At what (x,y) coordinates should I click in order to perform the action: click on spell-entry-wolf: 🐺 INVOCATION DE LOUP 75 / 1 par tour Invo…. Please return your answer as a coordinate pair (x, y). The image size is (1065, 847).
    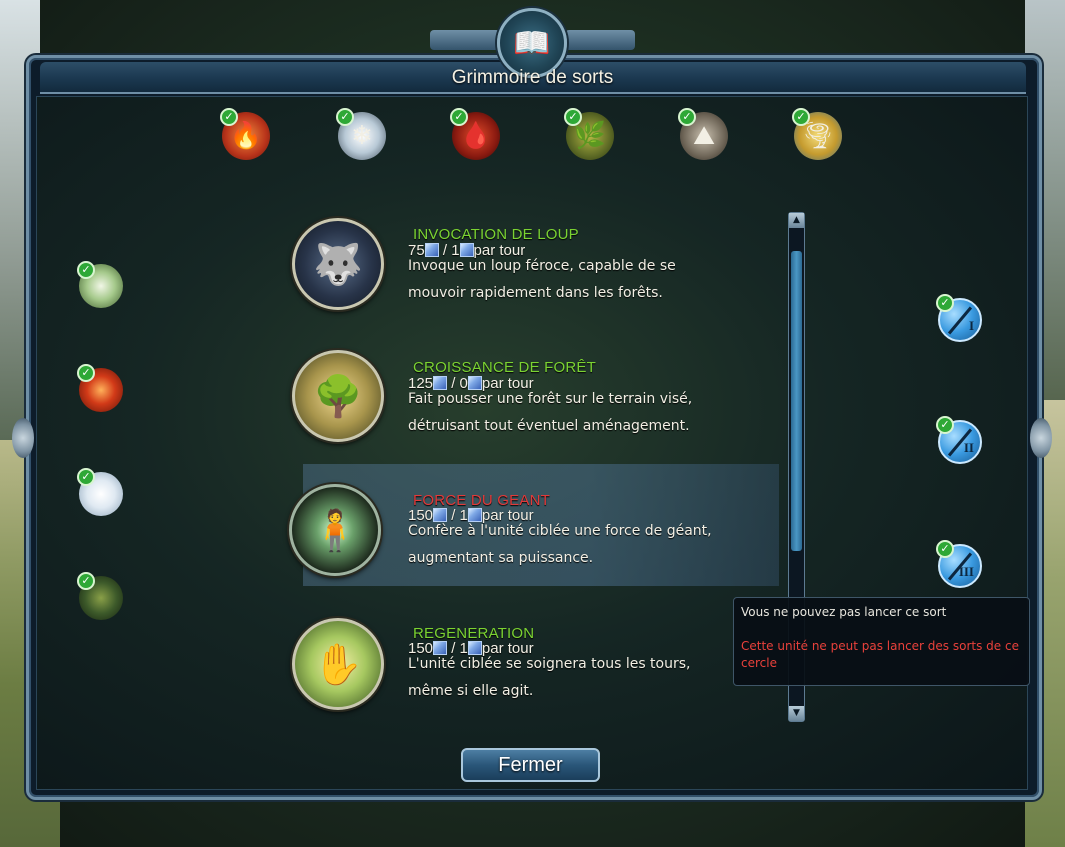
    Looking at the image, I should click on (540, 267).